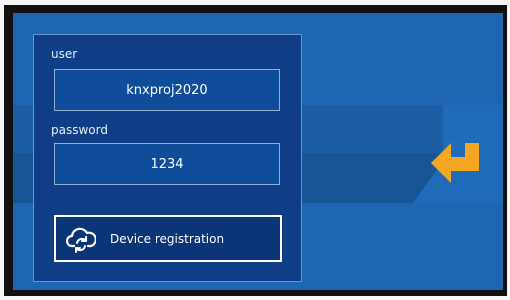  I want to click on password-label: password, so click(79, 130).